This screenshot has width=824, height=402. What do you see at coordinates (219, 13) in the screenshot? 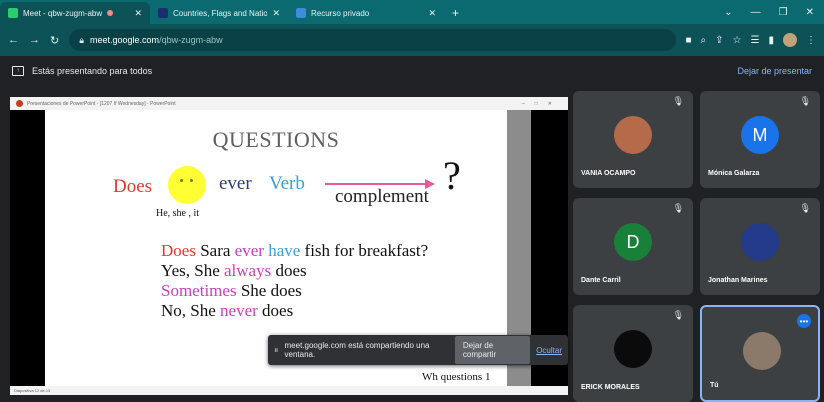
I see `tab-countries: Countries, Flags and Nationalitie ✕` at bounding box center [219, 13].